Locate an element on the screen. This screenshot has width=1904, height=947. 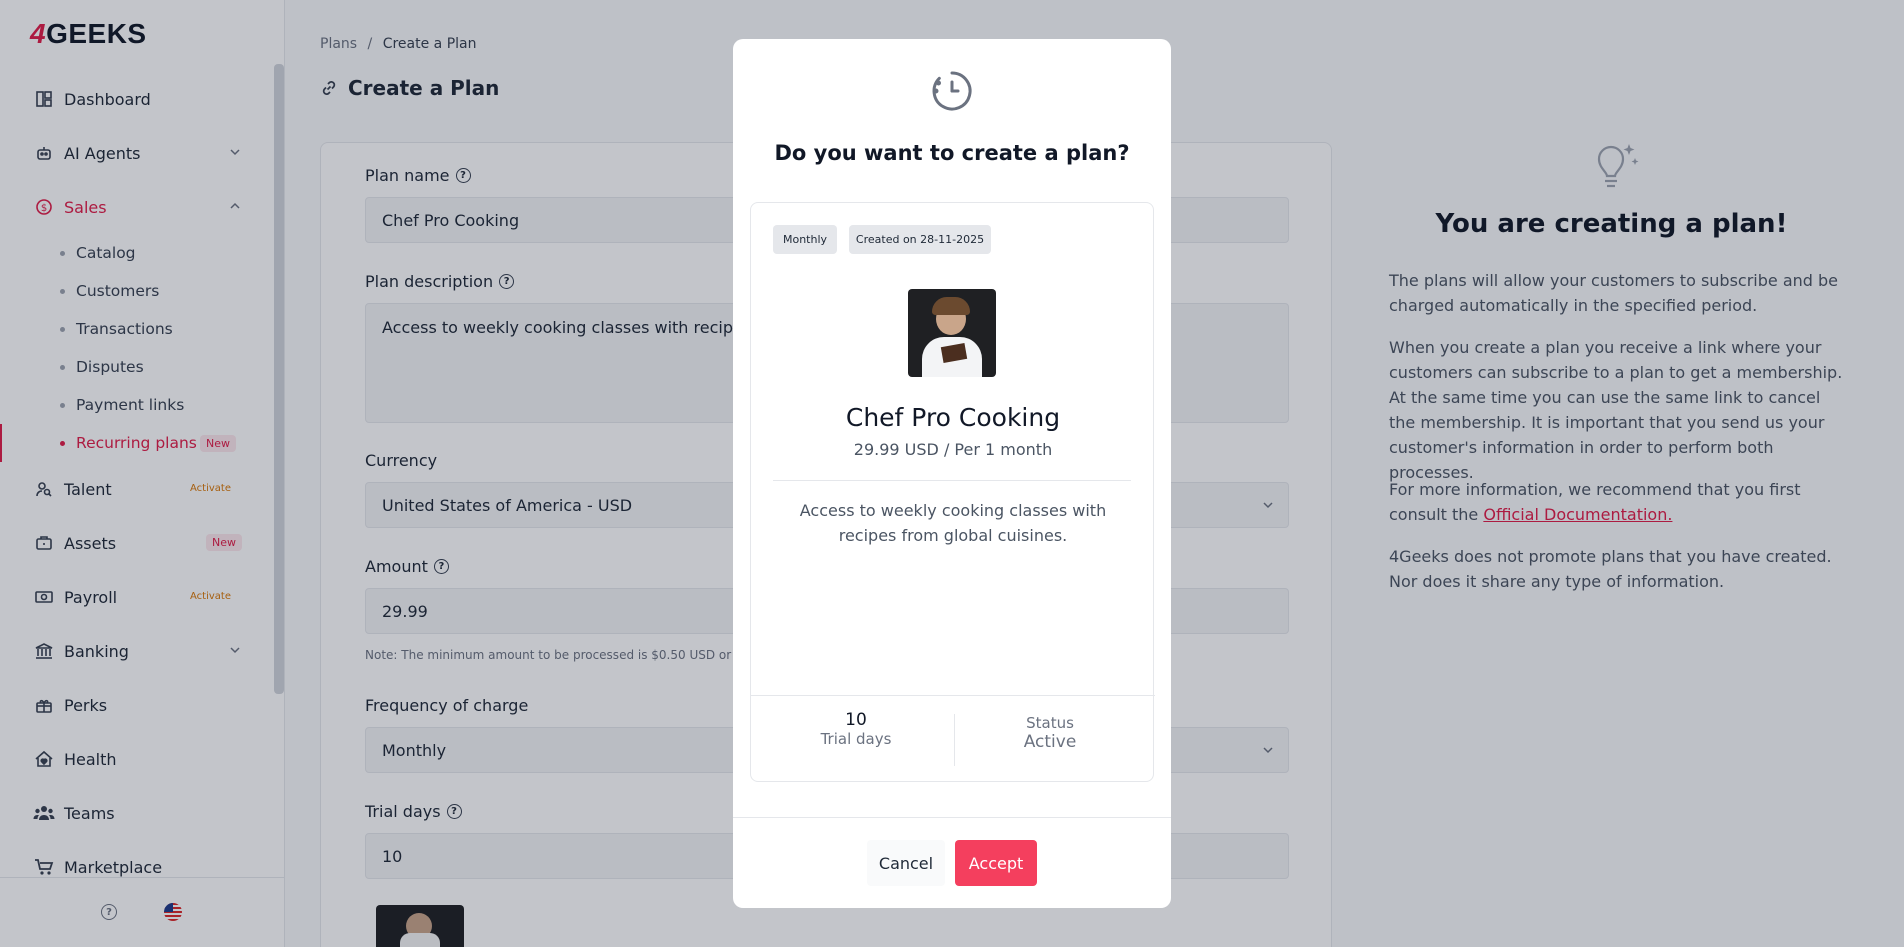
status-stat: Status Active is located at coordinates (1050, 733).